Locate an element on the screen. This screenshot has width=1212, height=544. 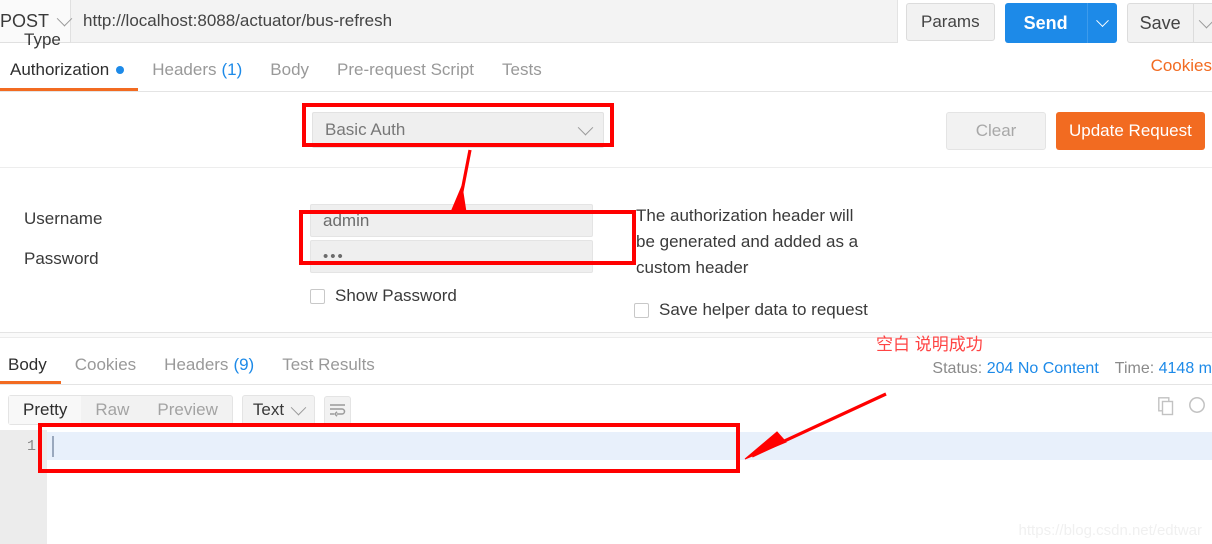
save-helper-checkbox-row: Save helper data to request is located at coordinates (751, 310).